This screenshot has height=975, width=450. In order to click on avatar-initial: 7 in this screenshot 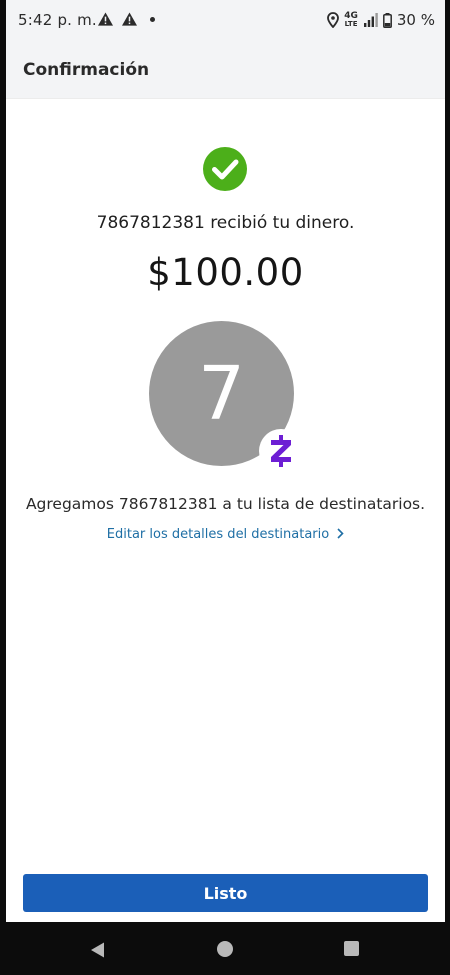, I will do `click(221, 393)`.